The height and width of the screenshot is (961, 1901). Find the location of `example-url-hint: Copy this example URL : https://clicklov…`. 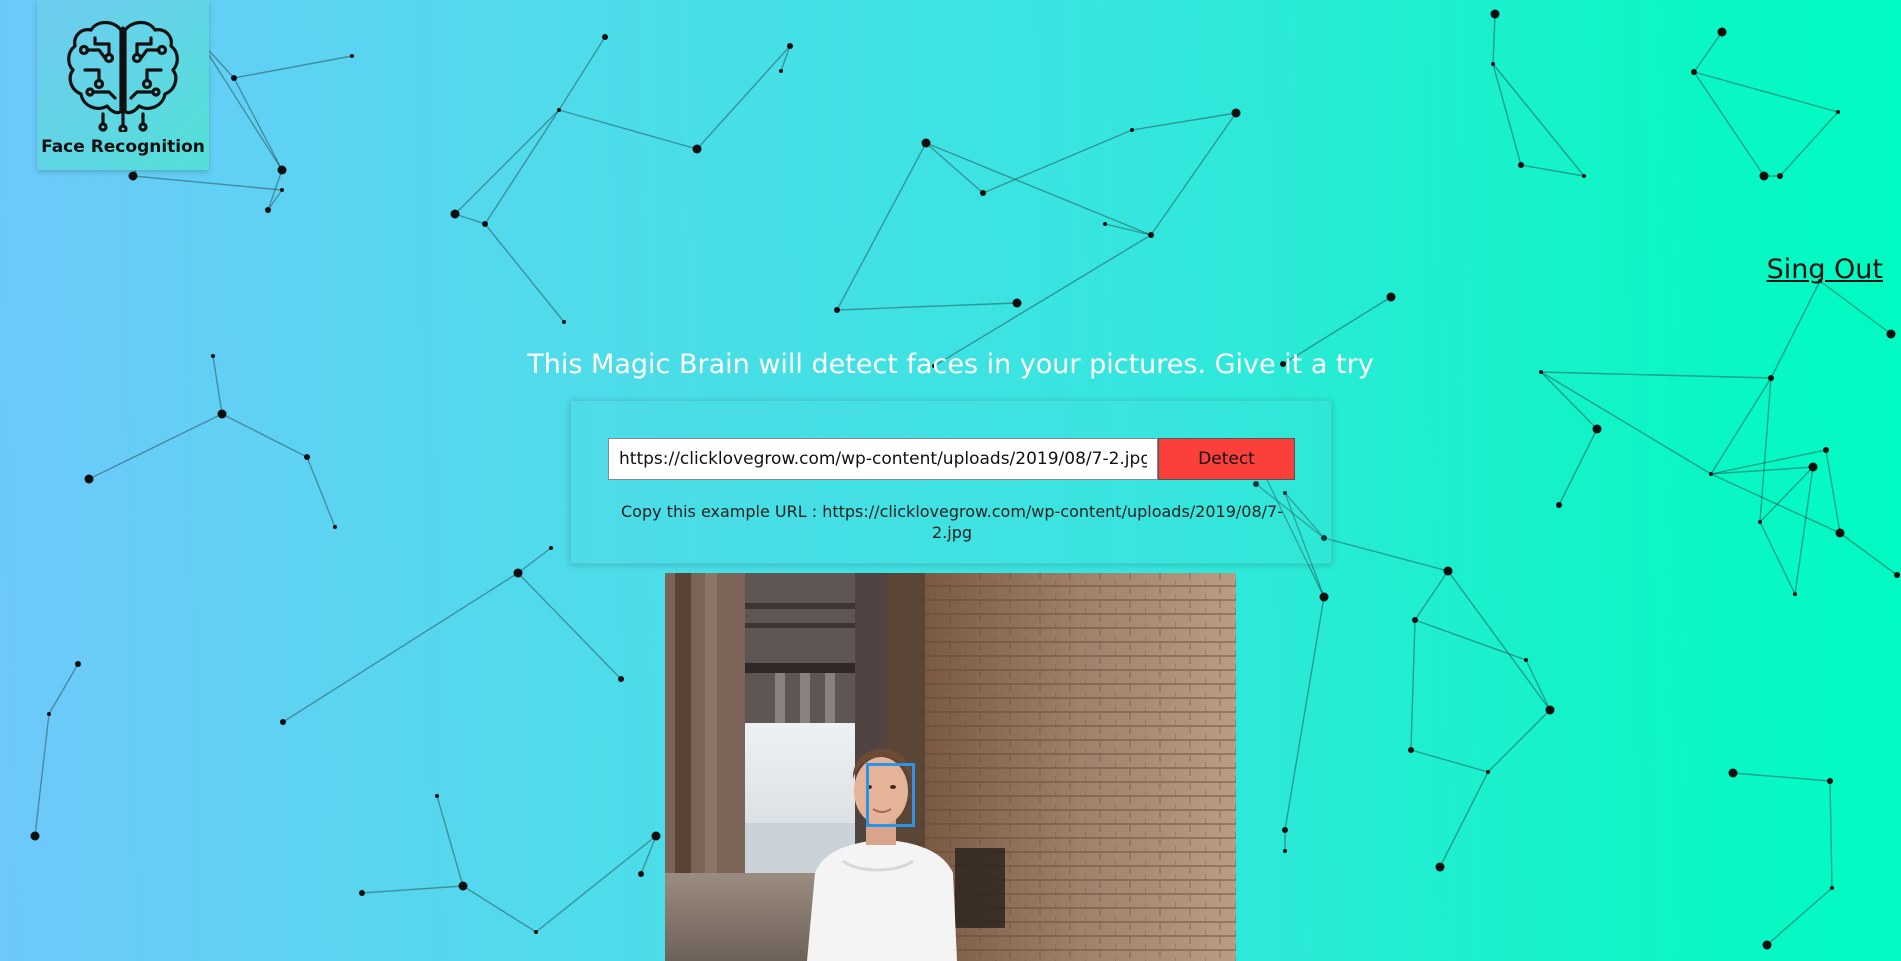

example-url-hint: Copy this example URL : https://clicklov… is located at coordinates (952, 522).